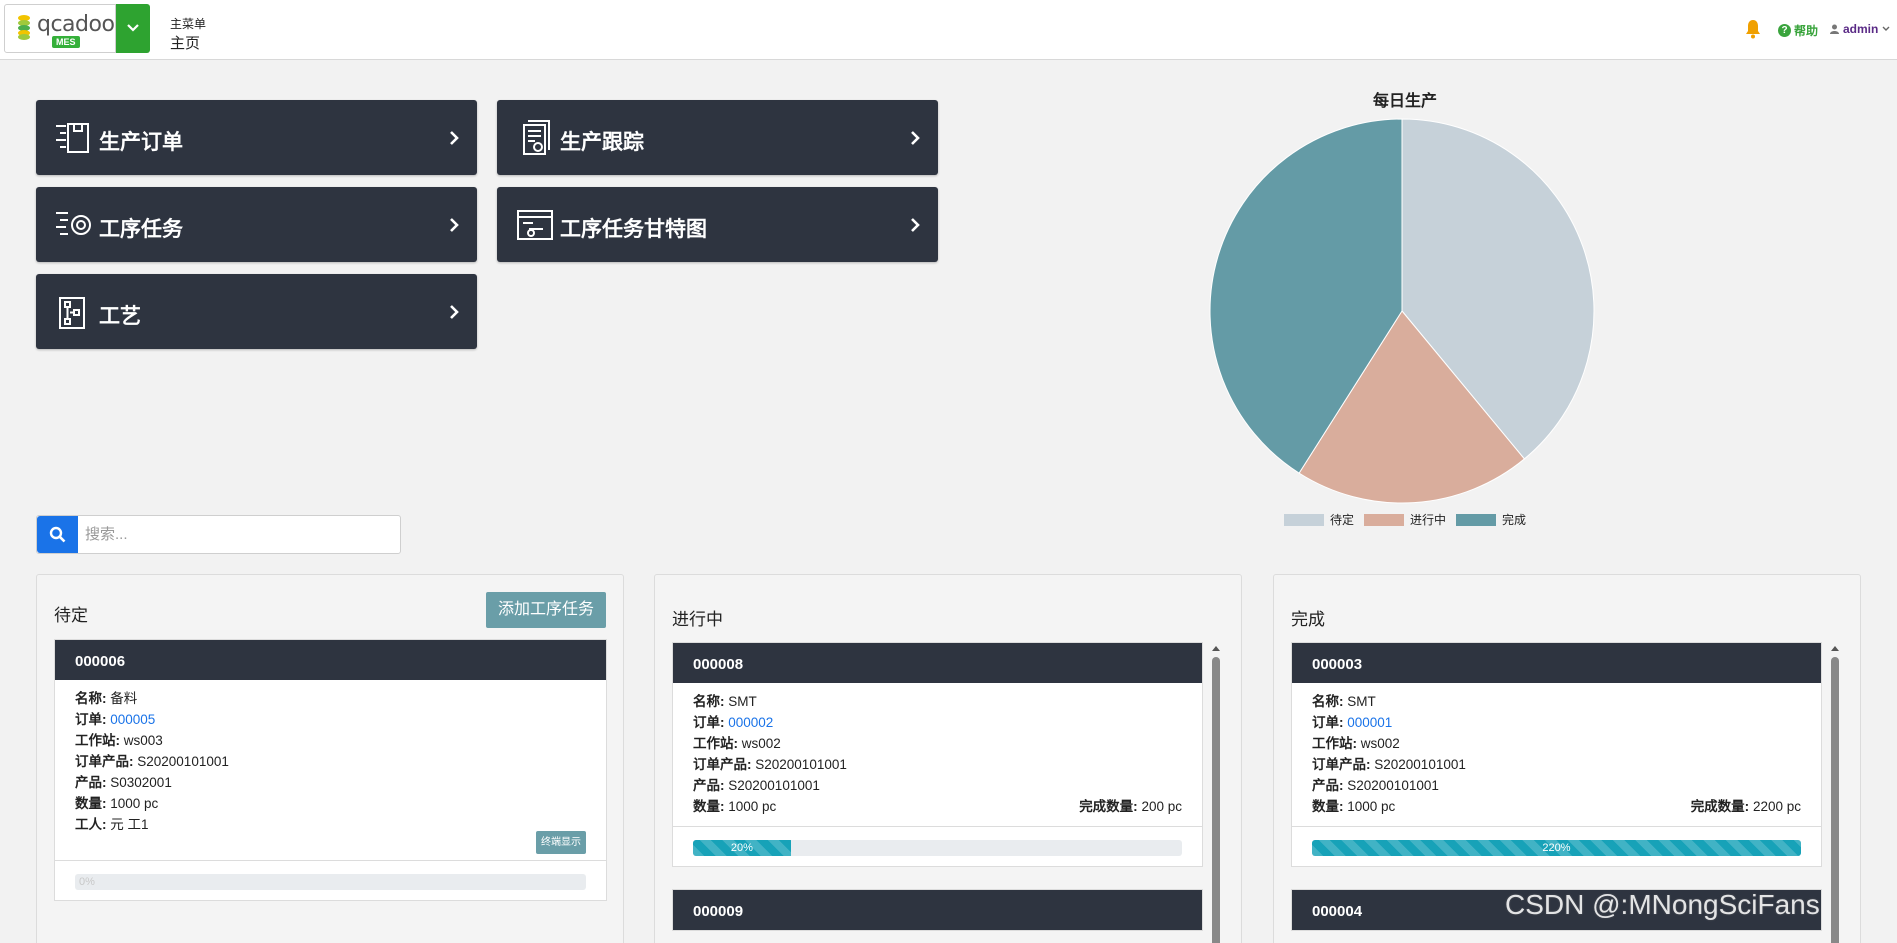 The width and height of the screenshot is (1897, 943). What do you see at coordinates (120, 316) in the screenshot?
I see `tile-label: 工艺` at bounding box center [120, 316].